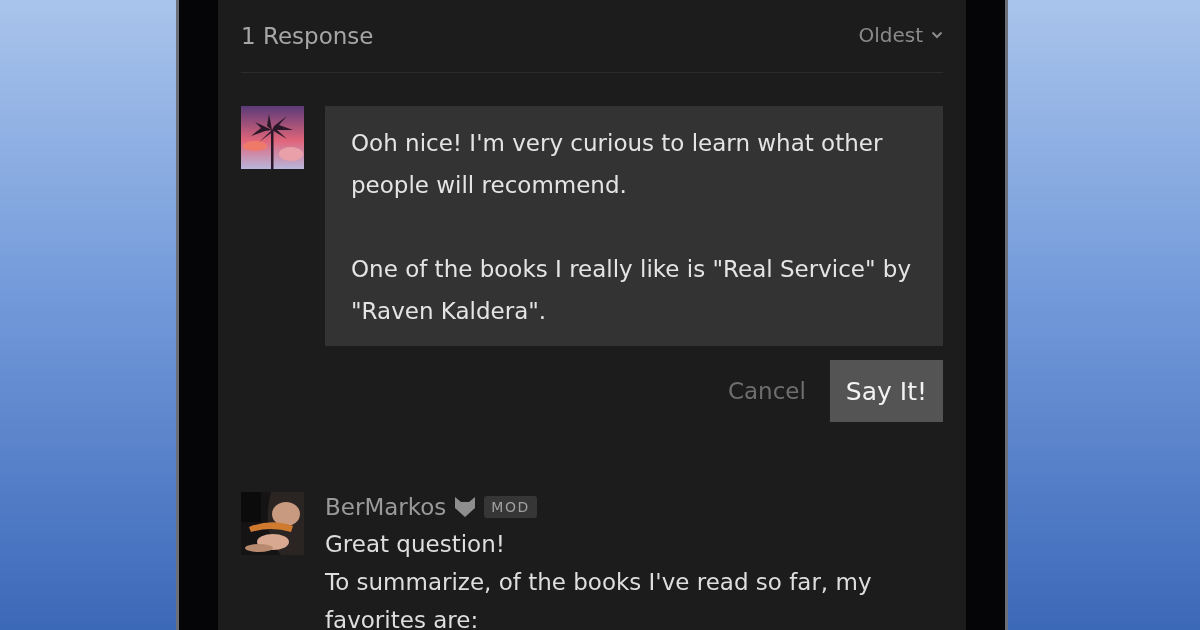 This screenshot has width=1200, height=630. Describe the element at coordinates (766, 391) in the screenshot. I see `cancel-button: Cancel` at that location.